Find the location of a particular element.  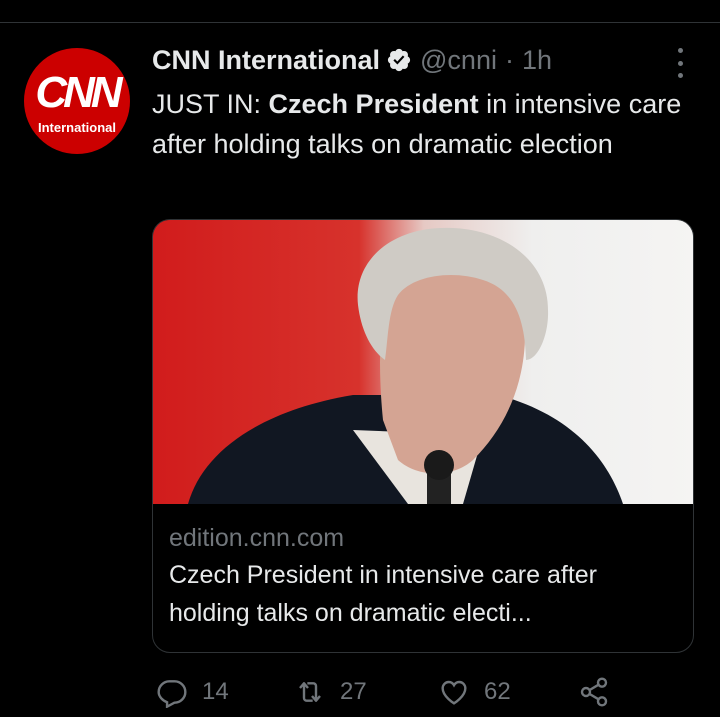

display-name: CNN International is located at coordinates (266, 60).